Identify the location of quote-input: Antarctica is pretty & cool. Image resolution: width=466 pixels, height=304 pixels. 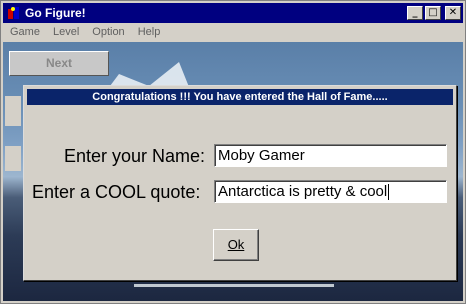
(330, 191).